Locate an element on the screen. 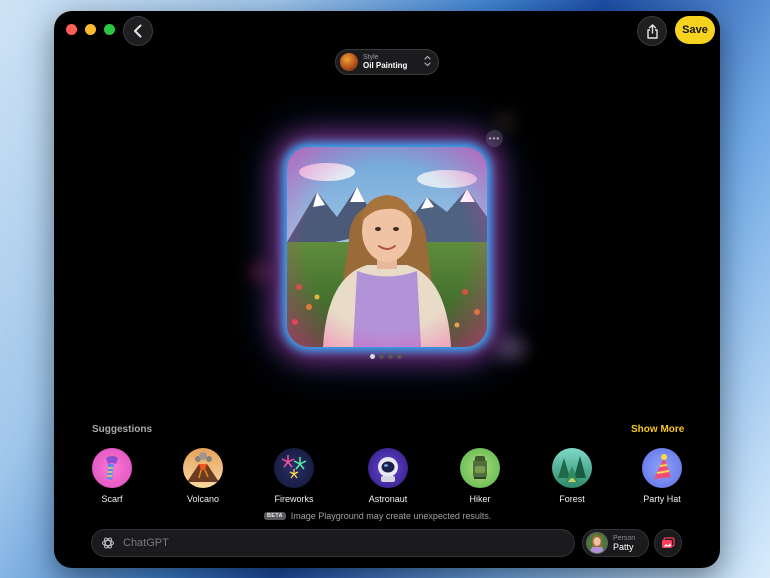 The width and height of the screenshot is (770, 578). photo-library-icon is located at coordinates (668, 542).